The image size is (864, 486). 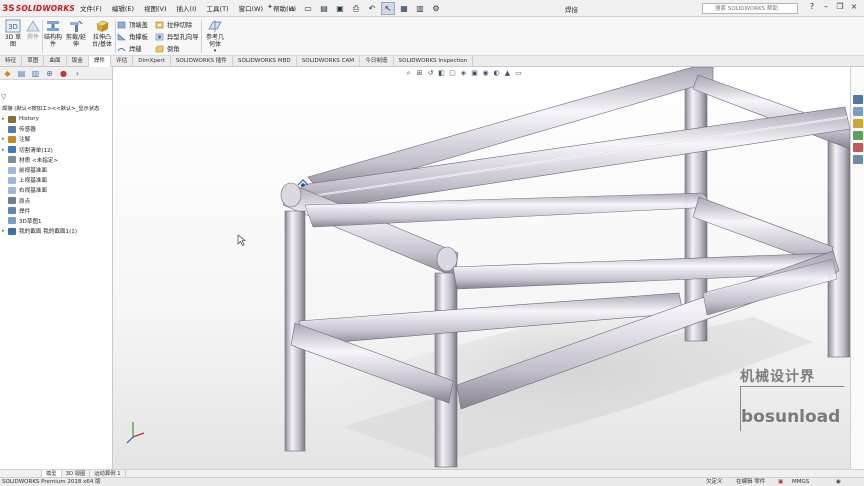 I want to click on edit-appearance-icon: ◐, so click(x=496, y=73).